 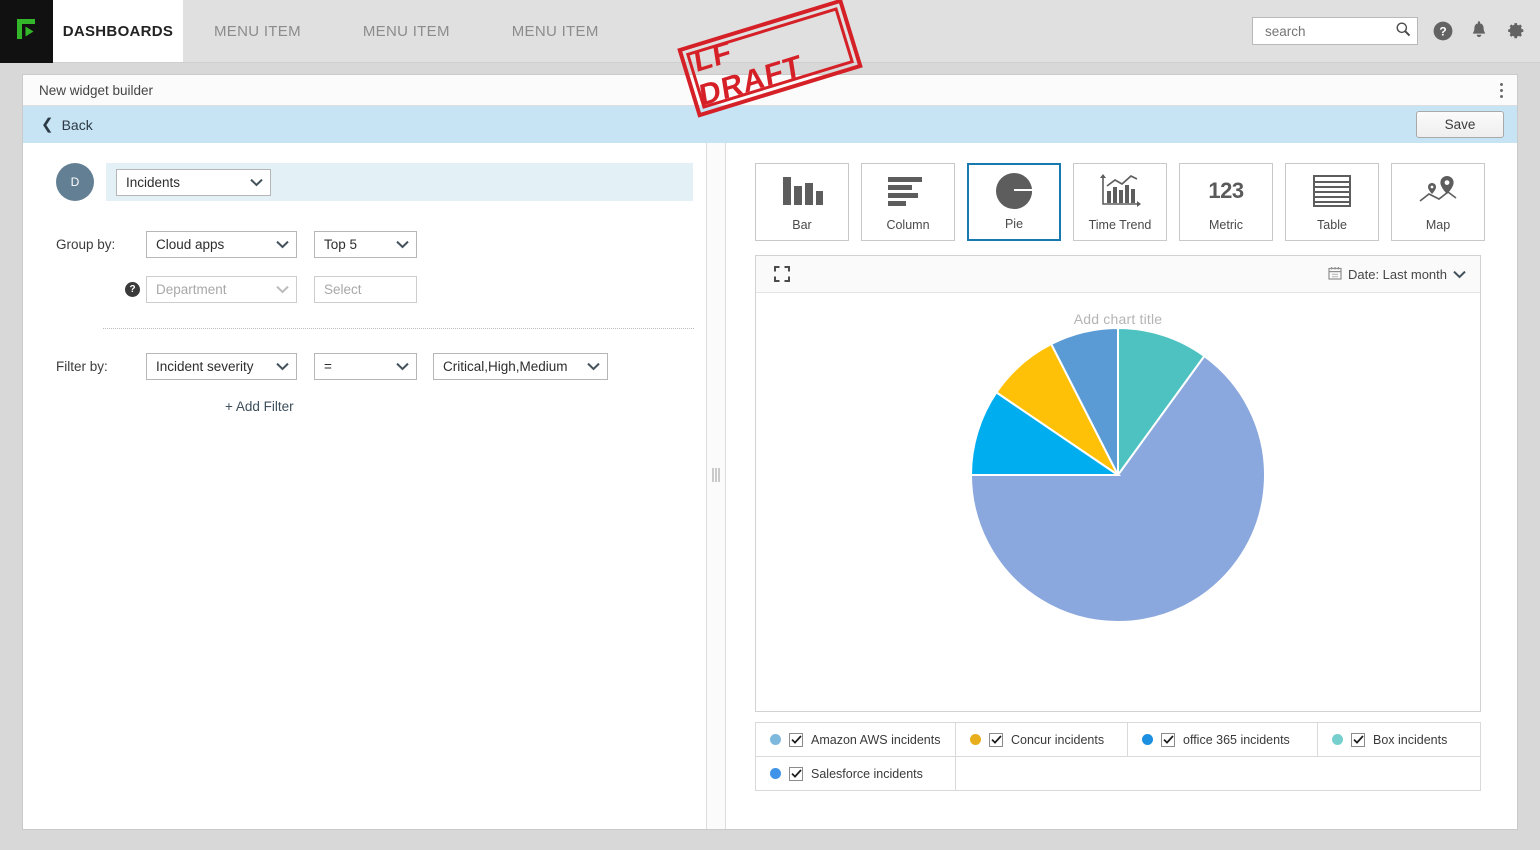 What do you see at coordinates (47, 124) in the screenshot?
I see `chevron-left-icon: ❮` at bounding box center [47, 124].